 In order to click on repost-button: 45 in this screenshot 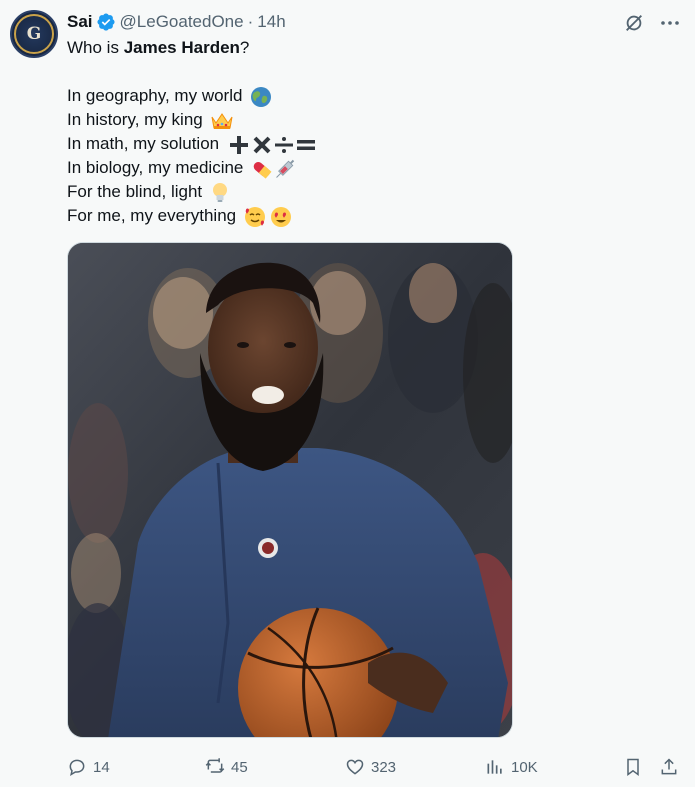, I will do `click(226, 767)`.